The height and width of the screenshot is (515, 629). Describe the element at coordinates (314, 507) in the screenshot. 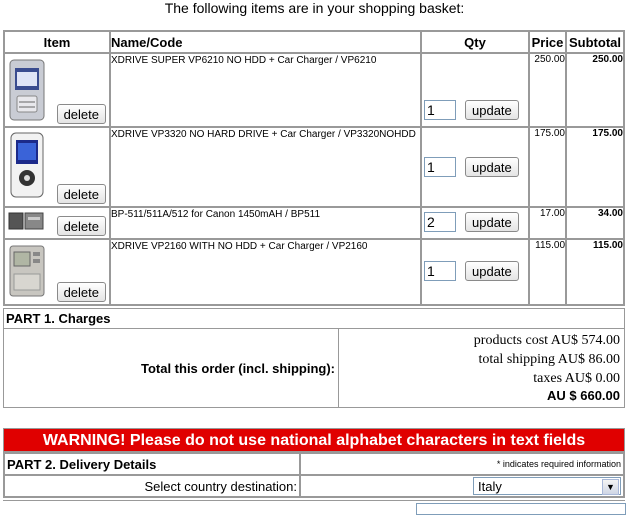

I see `next-row-partial` at that location.